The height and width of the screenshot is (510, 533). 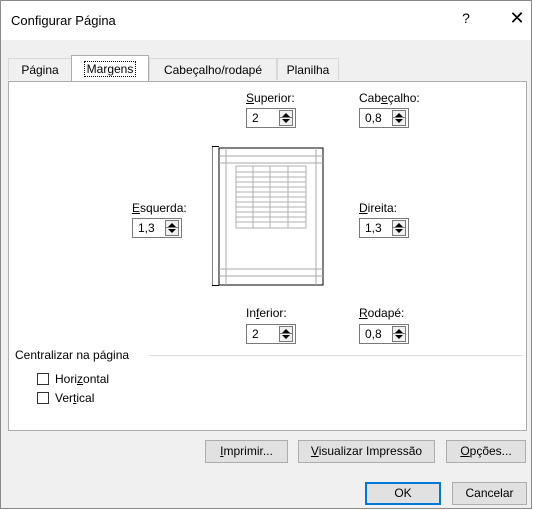 What do you see at coordinates (274, 98) in the screenshot?
I see `top-margin-label-rest: uperior:` at bounding box center [274, 98].